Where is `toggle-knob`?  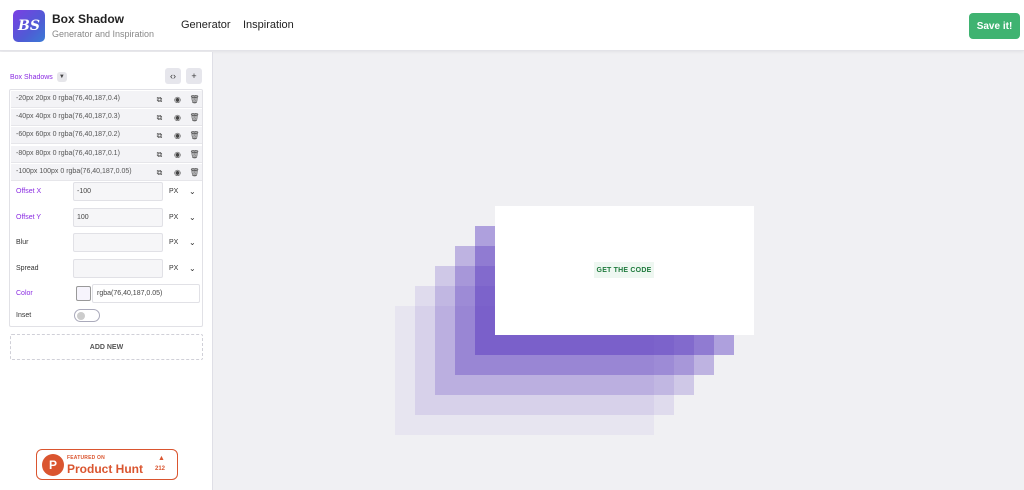
toggle-knob is located at coordinates (81, 316).